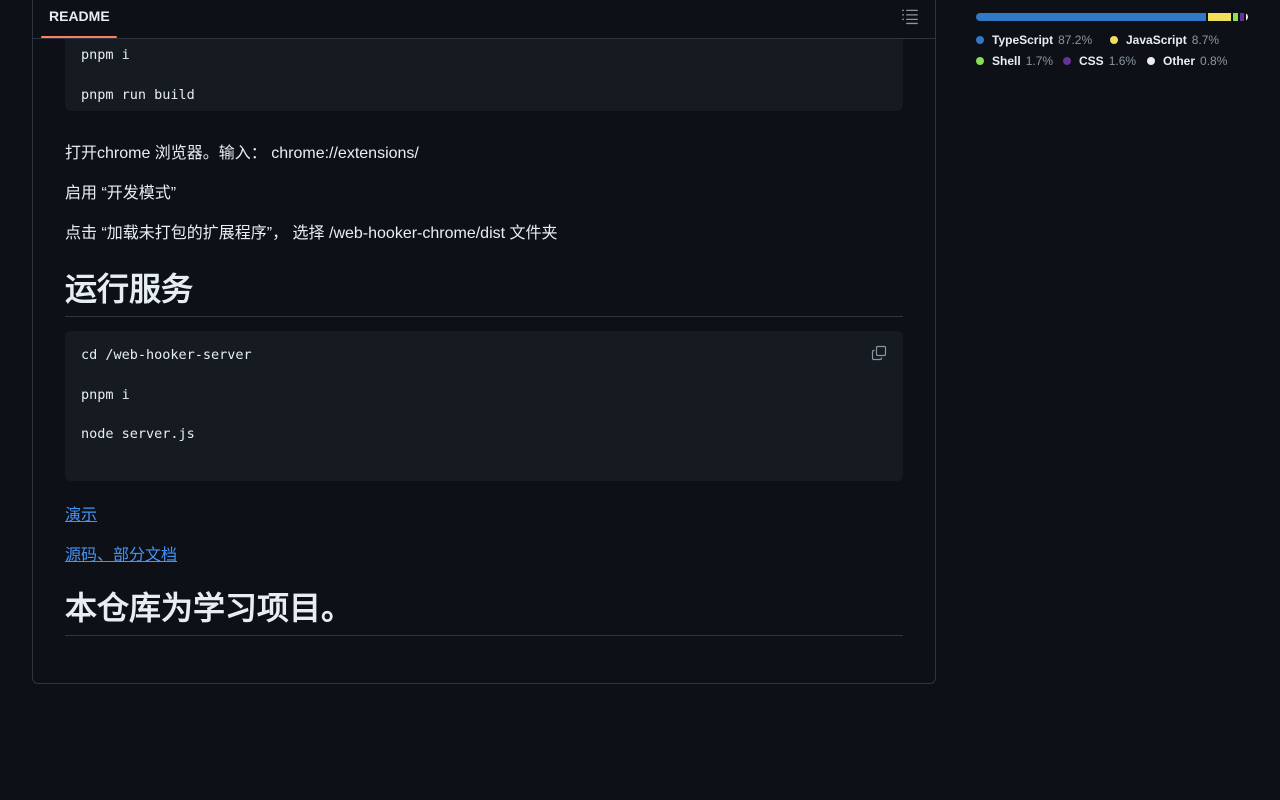 The image size is (1280, 800). I want to click on code-line: node server.js, so click(138, 434).